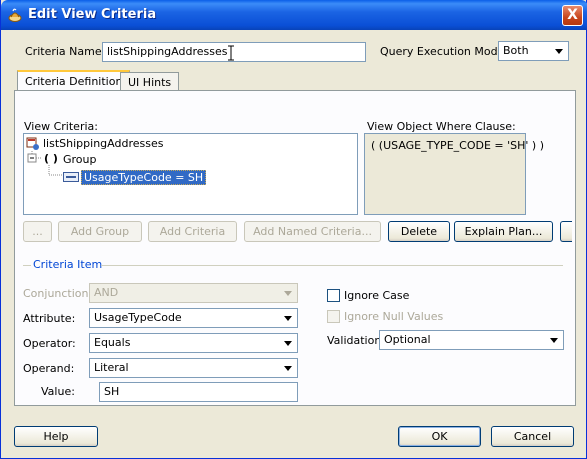 The image size is (587, 459). What do you see at coordinates (61, 126) in the screenshot?
I see `view-criteria-label: View Criteria:` at bounding box center [61, 126].